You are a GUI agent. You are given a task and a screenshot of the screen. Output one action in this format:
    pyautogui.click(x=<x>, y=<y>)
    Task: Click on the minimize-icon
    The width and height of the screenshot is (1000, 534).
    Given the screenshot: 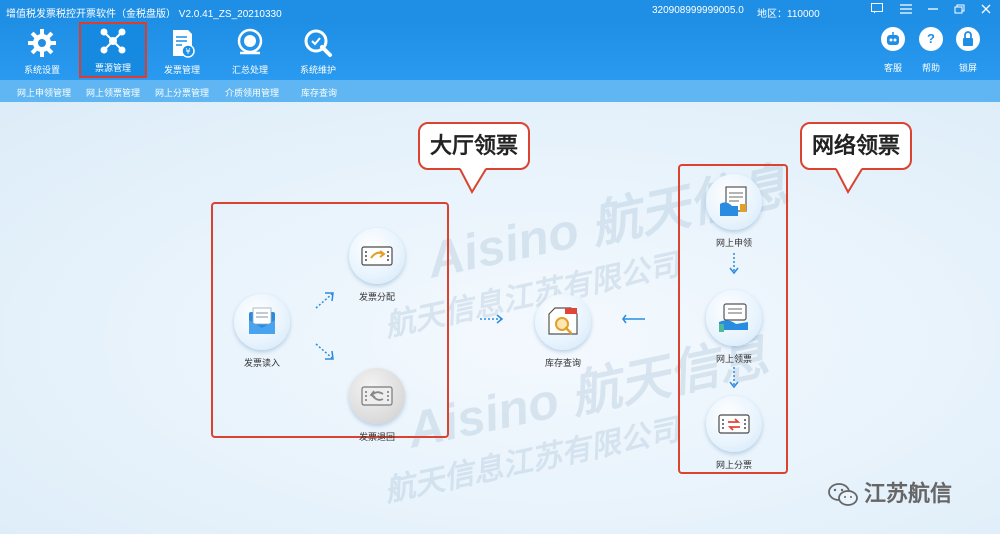 What is the action you would take?
    pyautogui.click(x=933, y=11)
    